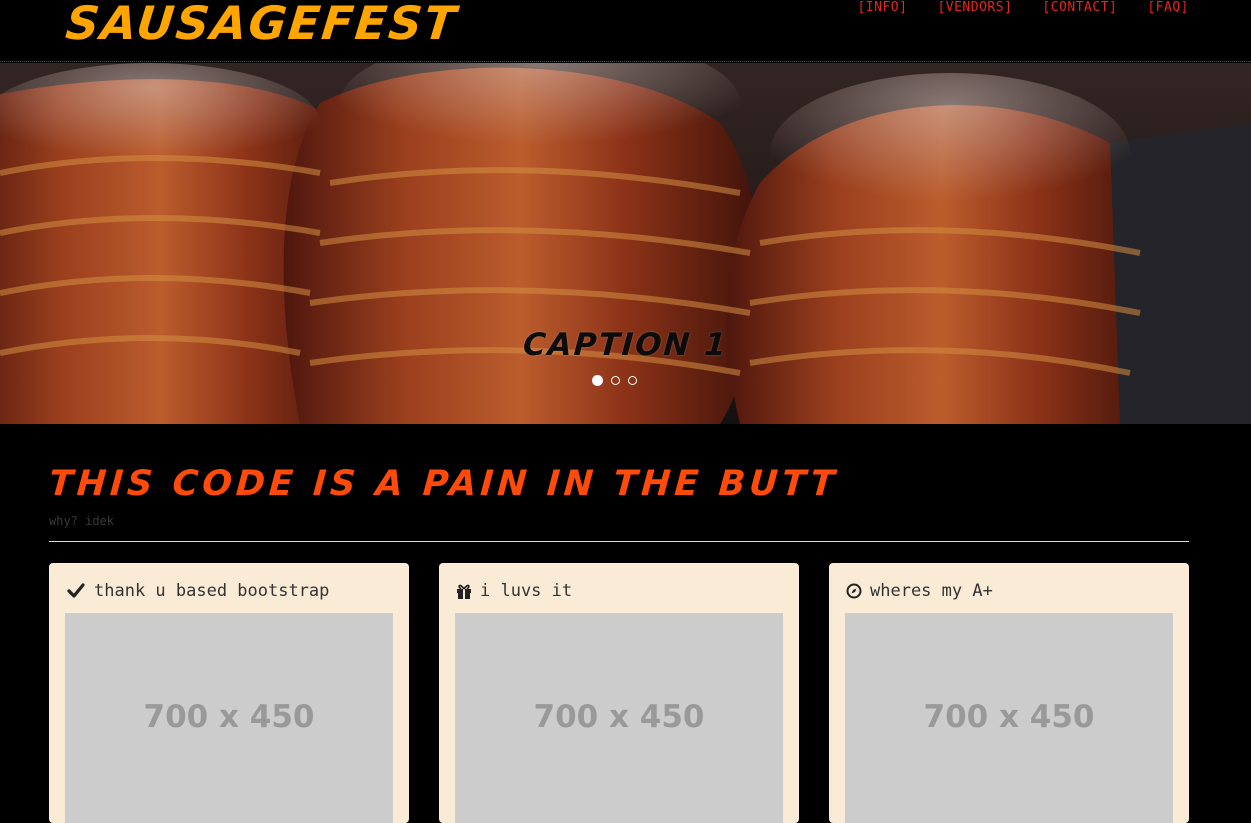  I want to click on nav-contact-link: [CONTACT], so click(1079, 8).